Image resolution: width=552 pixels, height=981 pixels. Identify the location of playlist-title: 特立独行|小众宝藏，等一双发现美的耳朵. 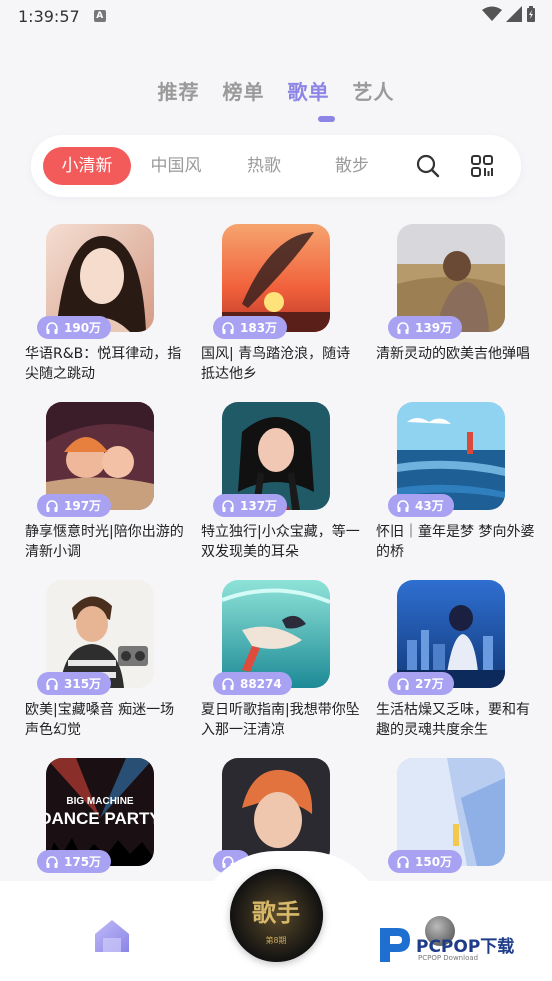
(281, 542).